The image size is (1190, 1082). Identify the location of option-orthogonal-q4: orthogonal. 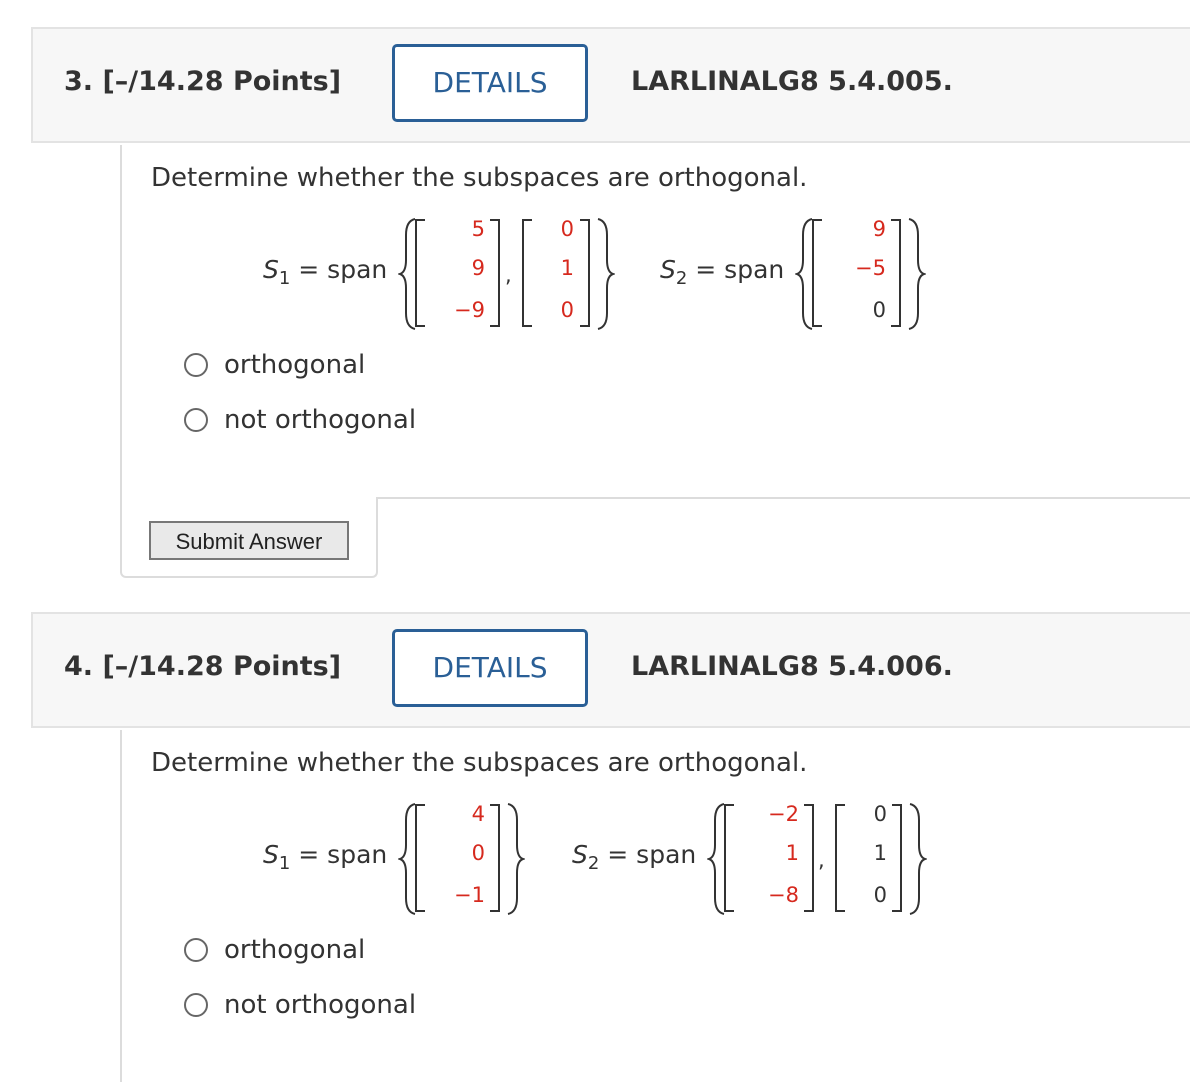
(274, 950).